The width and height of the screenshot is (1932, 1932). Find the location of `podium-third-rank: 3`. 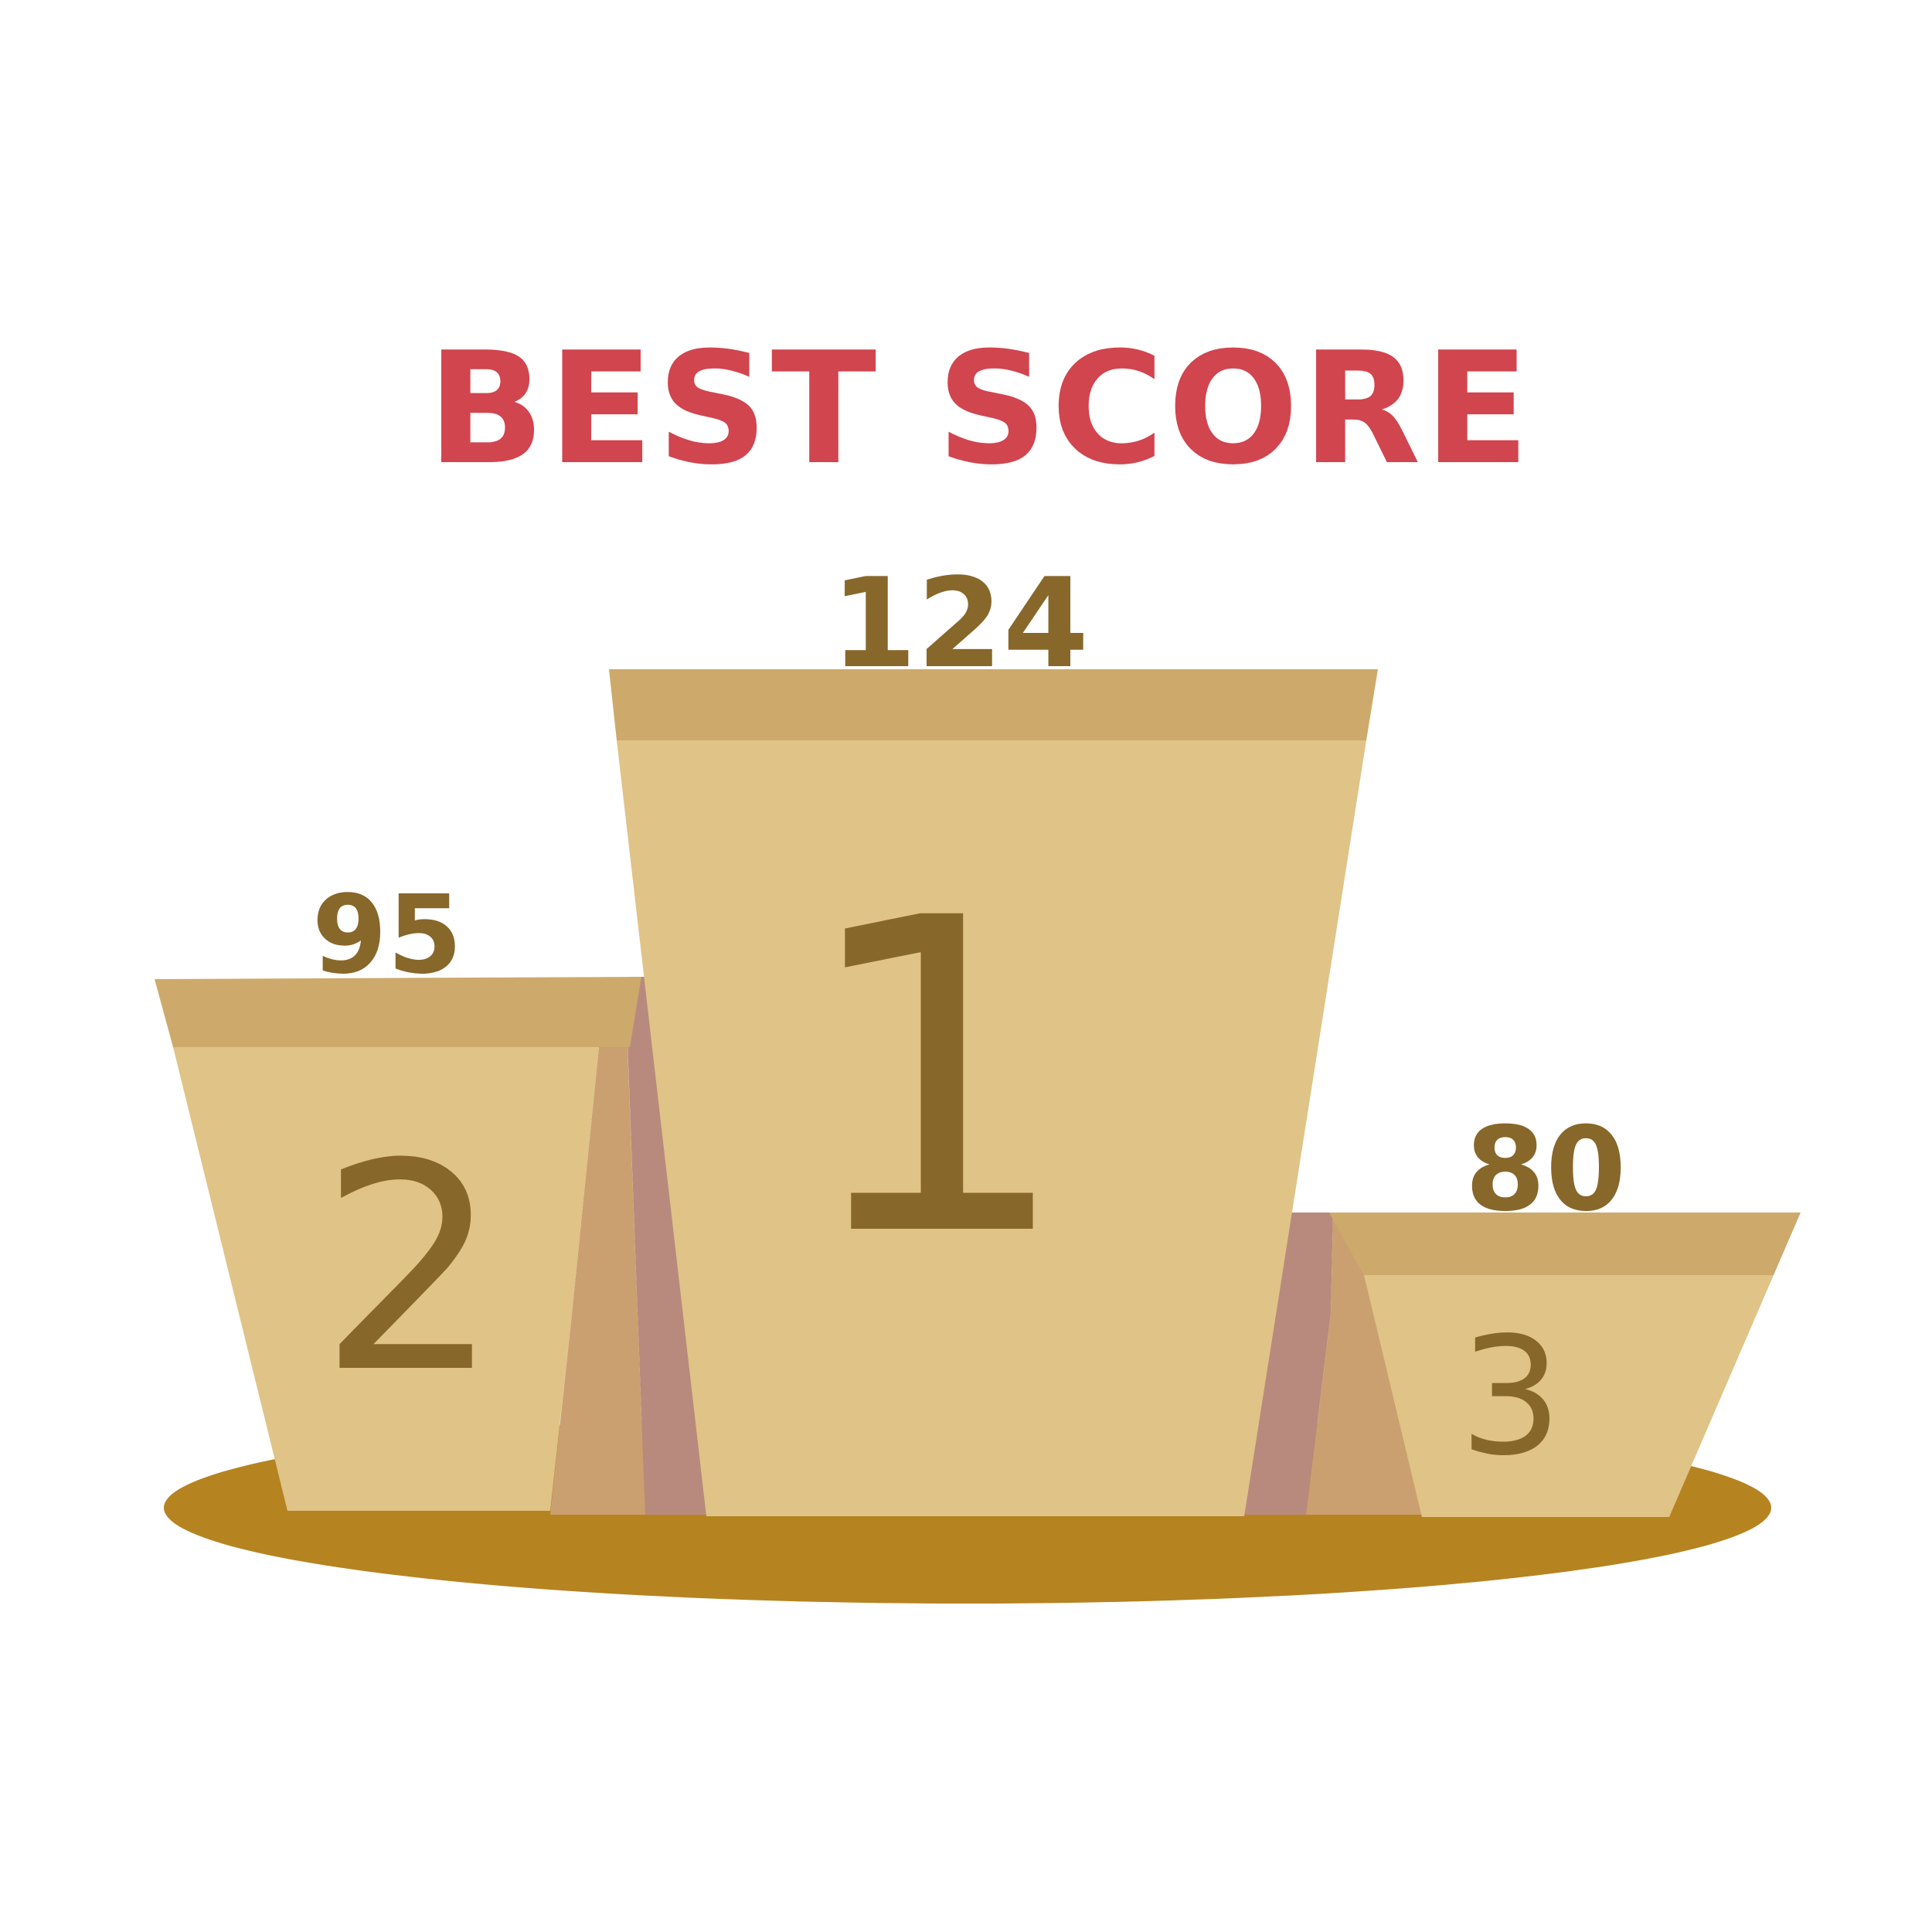

podium-third-rank: 3 is located at coordinates (1511, 1397).